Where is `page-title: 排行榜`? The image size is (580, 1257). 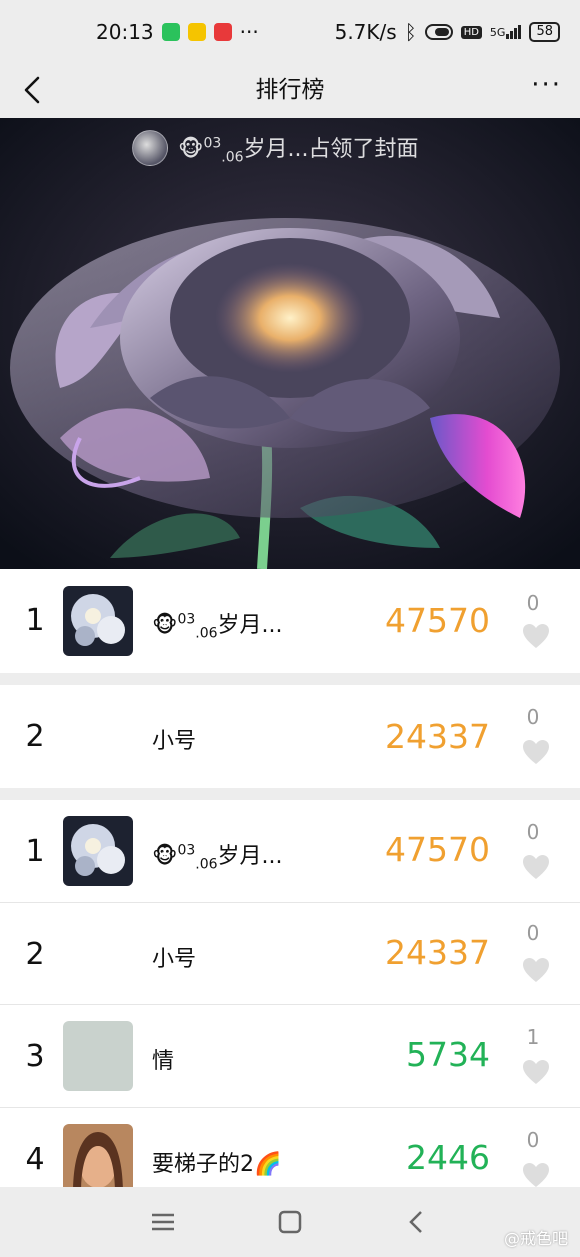 page-title: 排行榜 is located at coordinates (290, 90).